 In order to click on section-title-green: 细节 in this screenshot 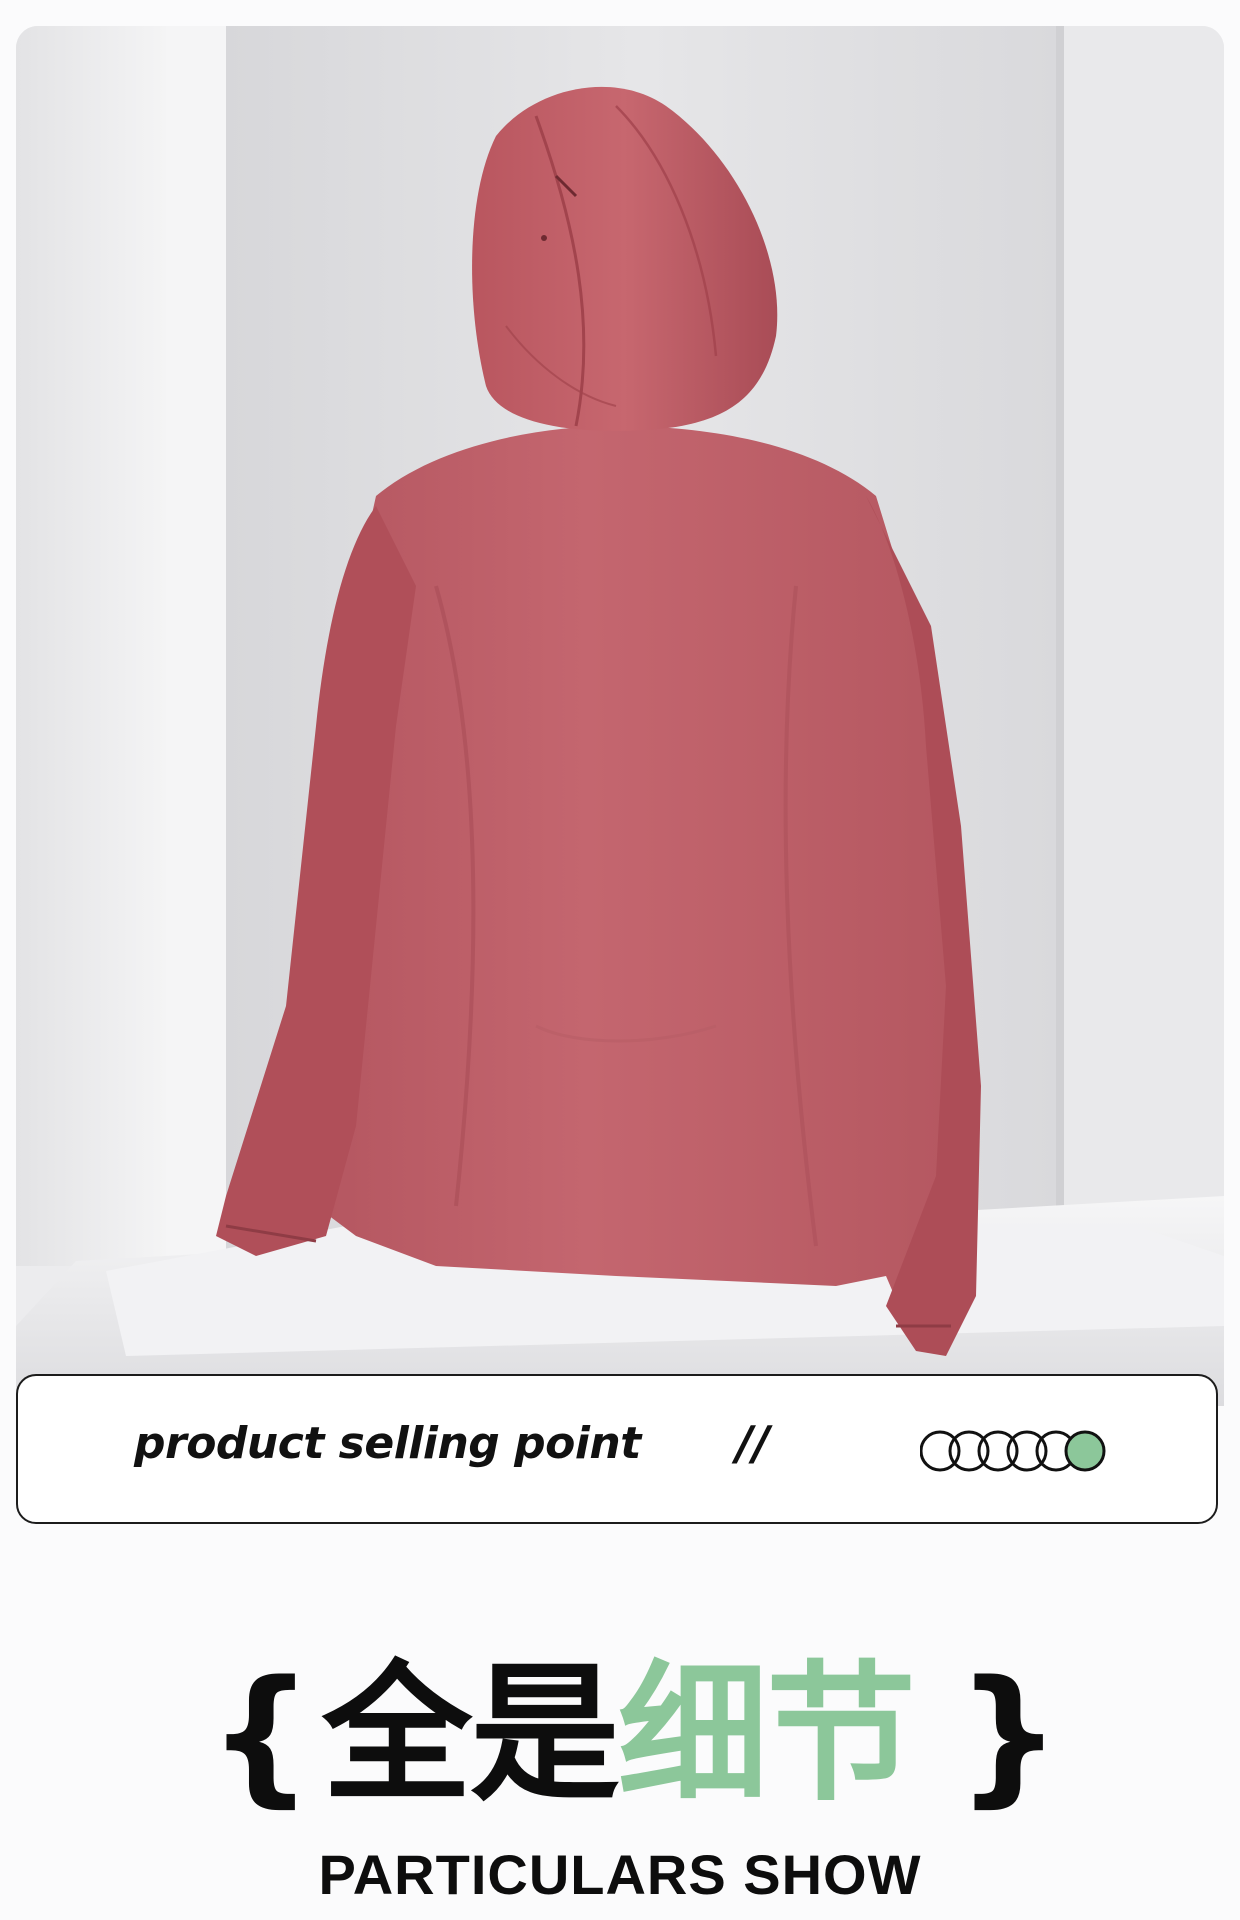, I will do `click(767, 1735)`.